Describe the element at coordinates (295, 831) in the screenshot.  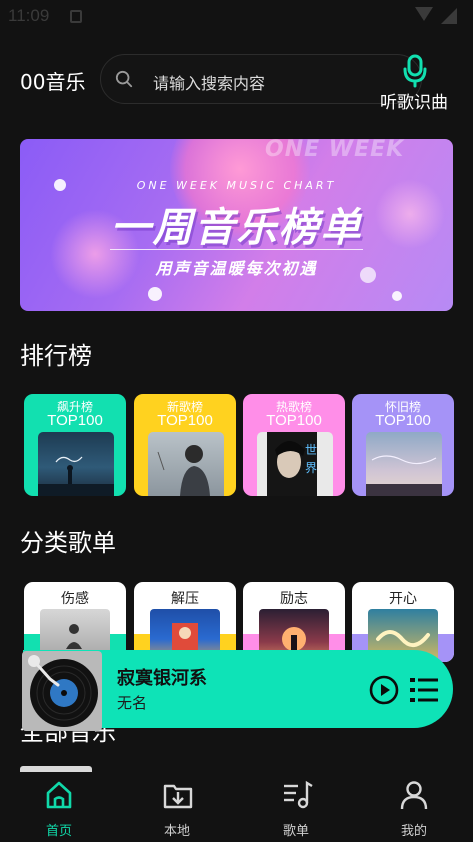
I see `nav-label: 歌单` at that location.